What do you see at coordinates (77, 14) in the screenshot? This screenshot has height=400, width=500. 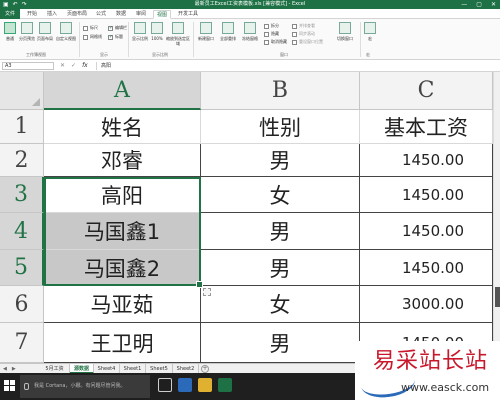 I see `tab-page-layout: 页面布局` at bounding box center [77, 14].